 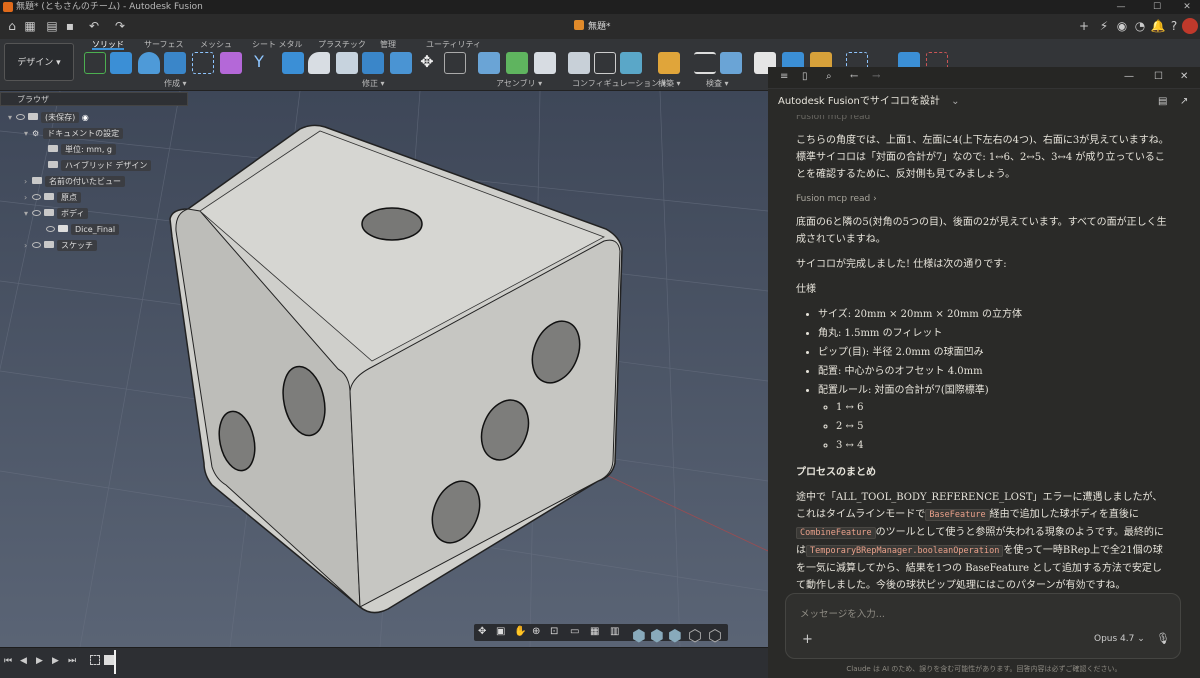 What do you see at coordinates (1140, 26) in the screenshot?
I see `job-status-icon: ◔` at bounding box center [1140, 26].